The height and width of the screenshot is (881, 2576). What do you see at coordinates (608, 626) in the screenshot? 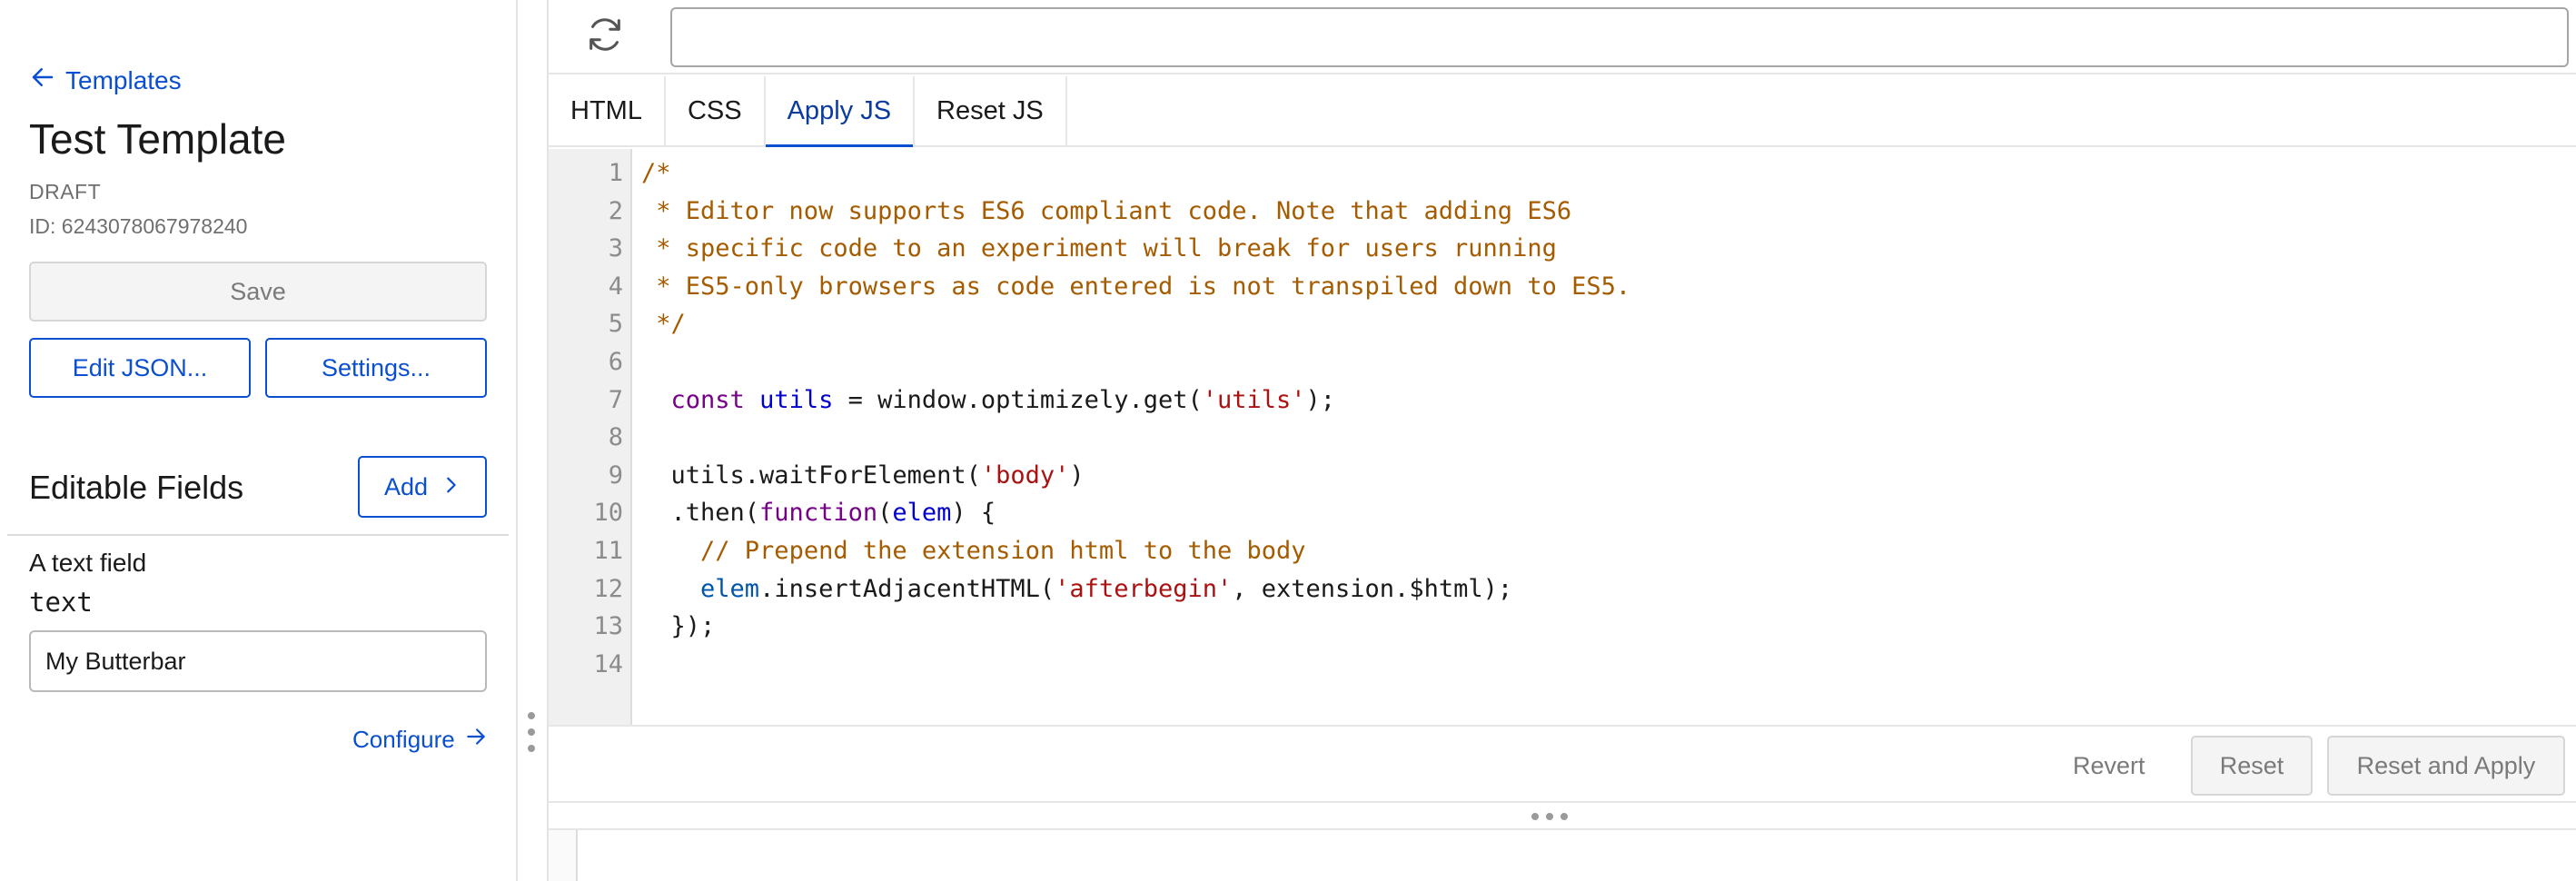
I see `line-number: 13` at bounding box center [608, 626].